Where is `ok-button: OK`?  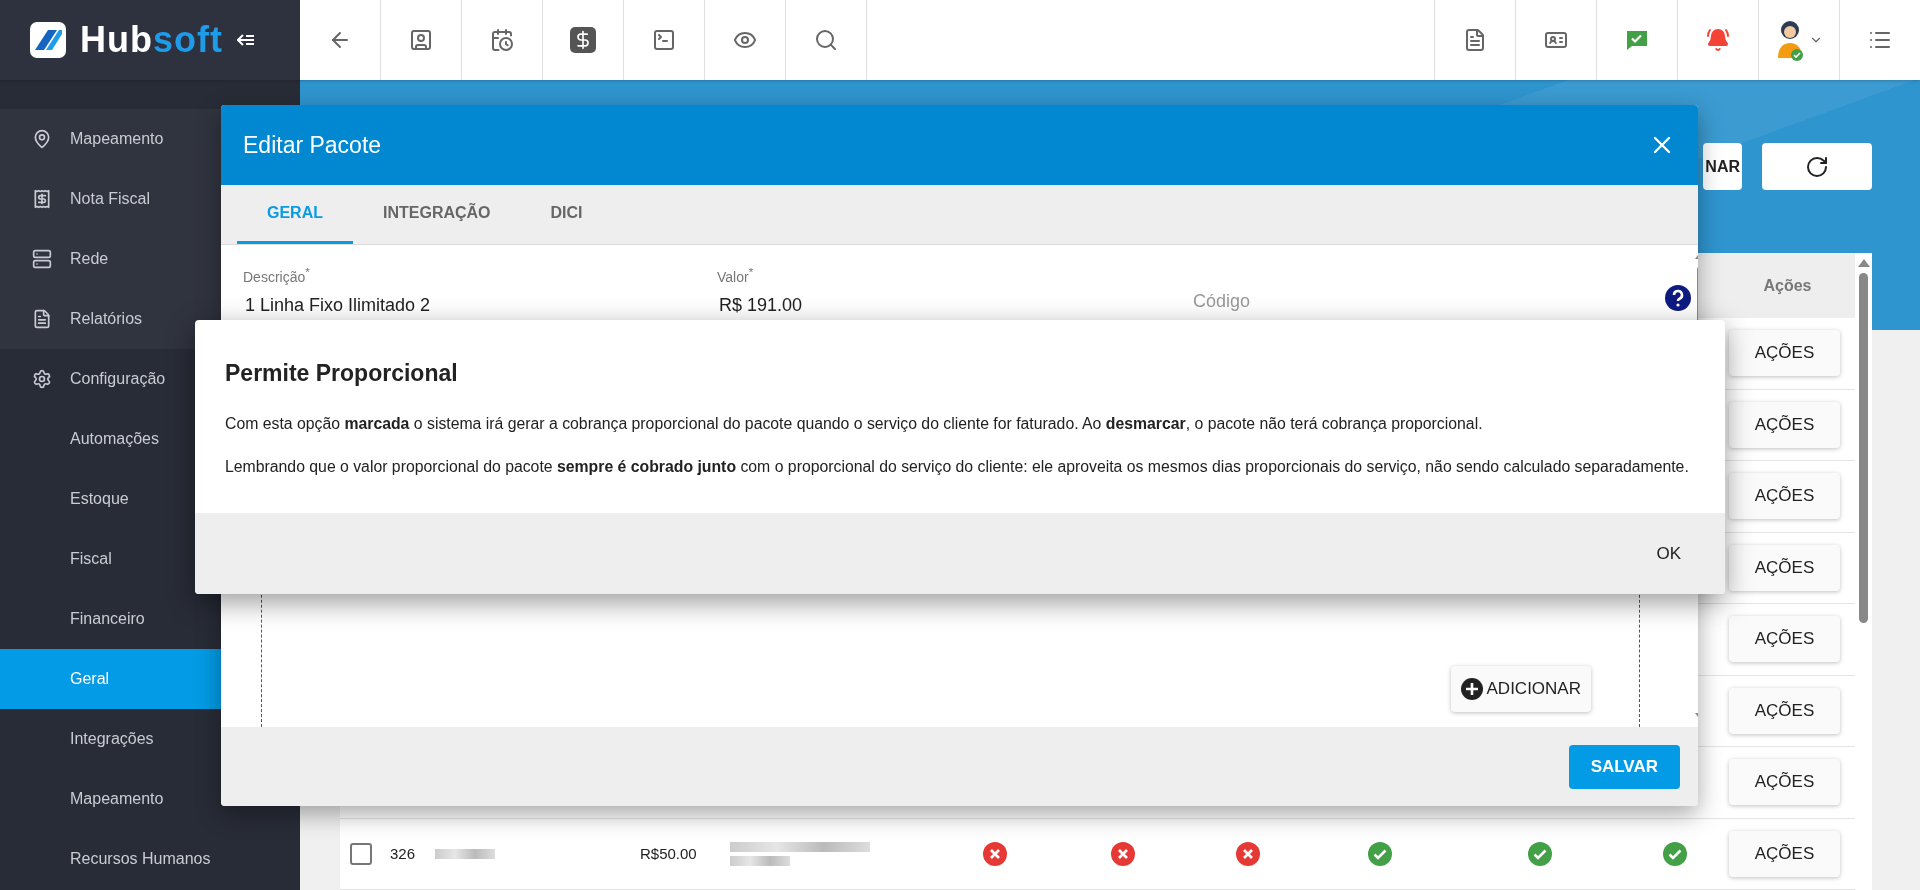
ok-button: OK is located at coordinates (1668, 553).